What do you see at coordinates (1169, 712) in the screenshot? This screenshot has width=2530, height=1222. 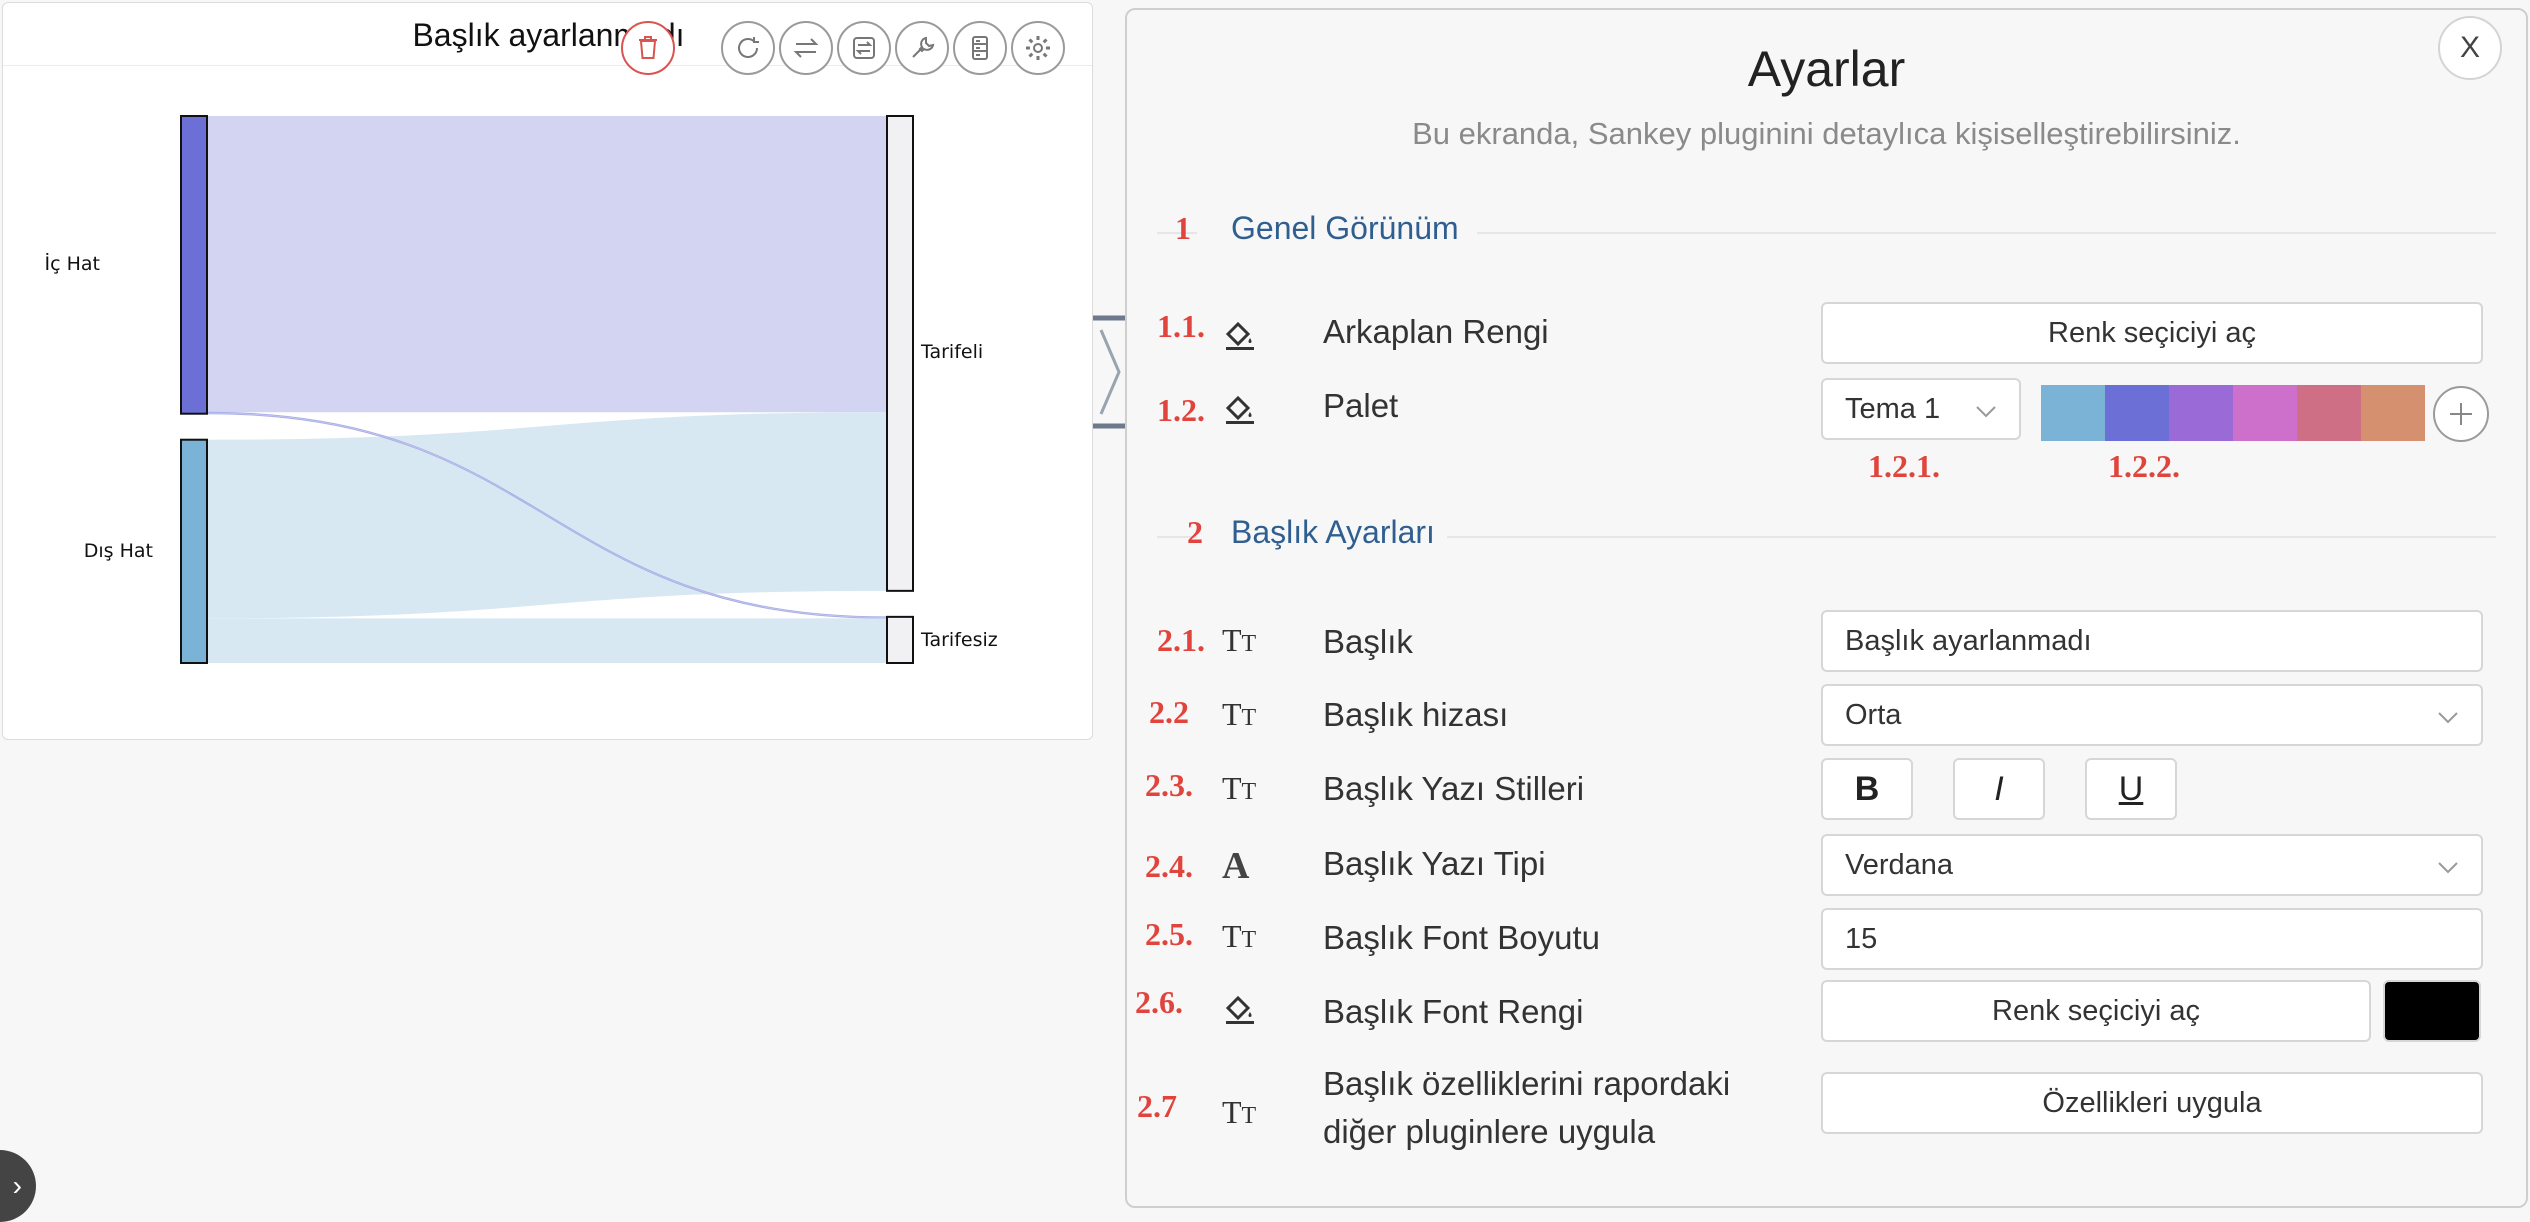 I see `annotation: 2.2` at bounding box center [1169, 712].